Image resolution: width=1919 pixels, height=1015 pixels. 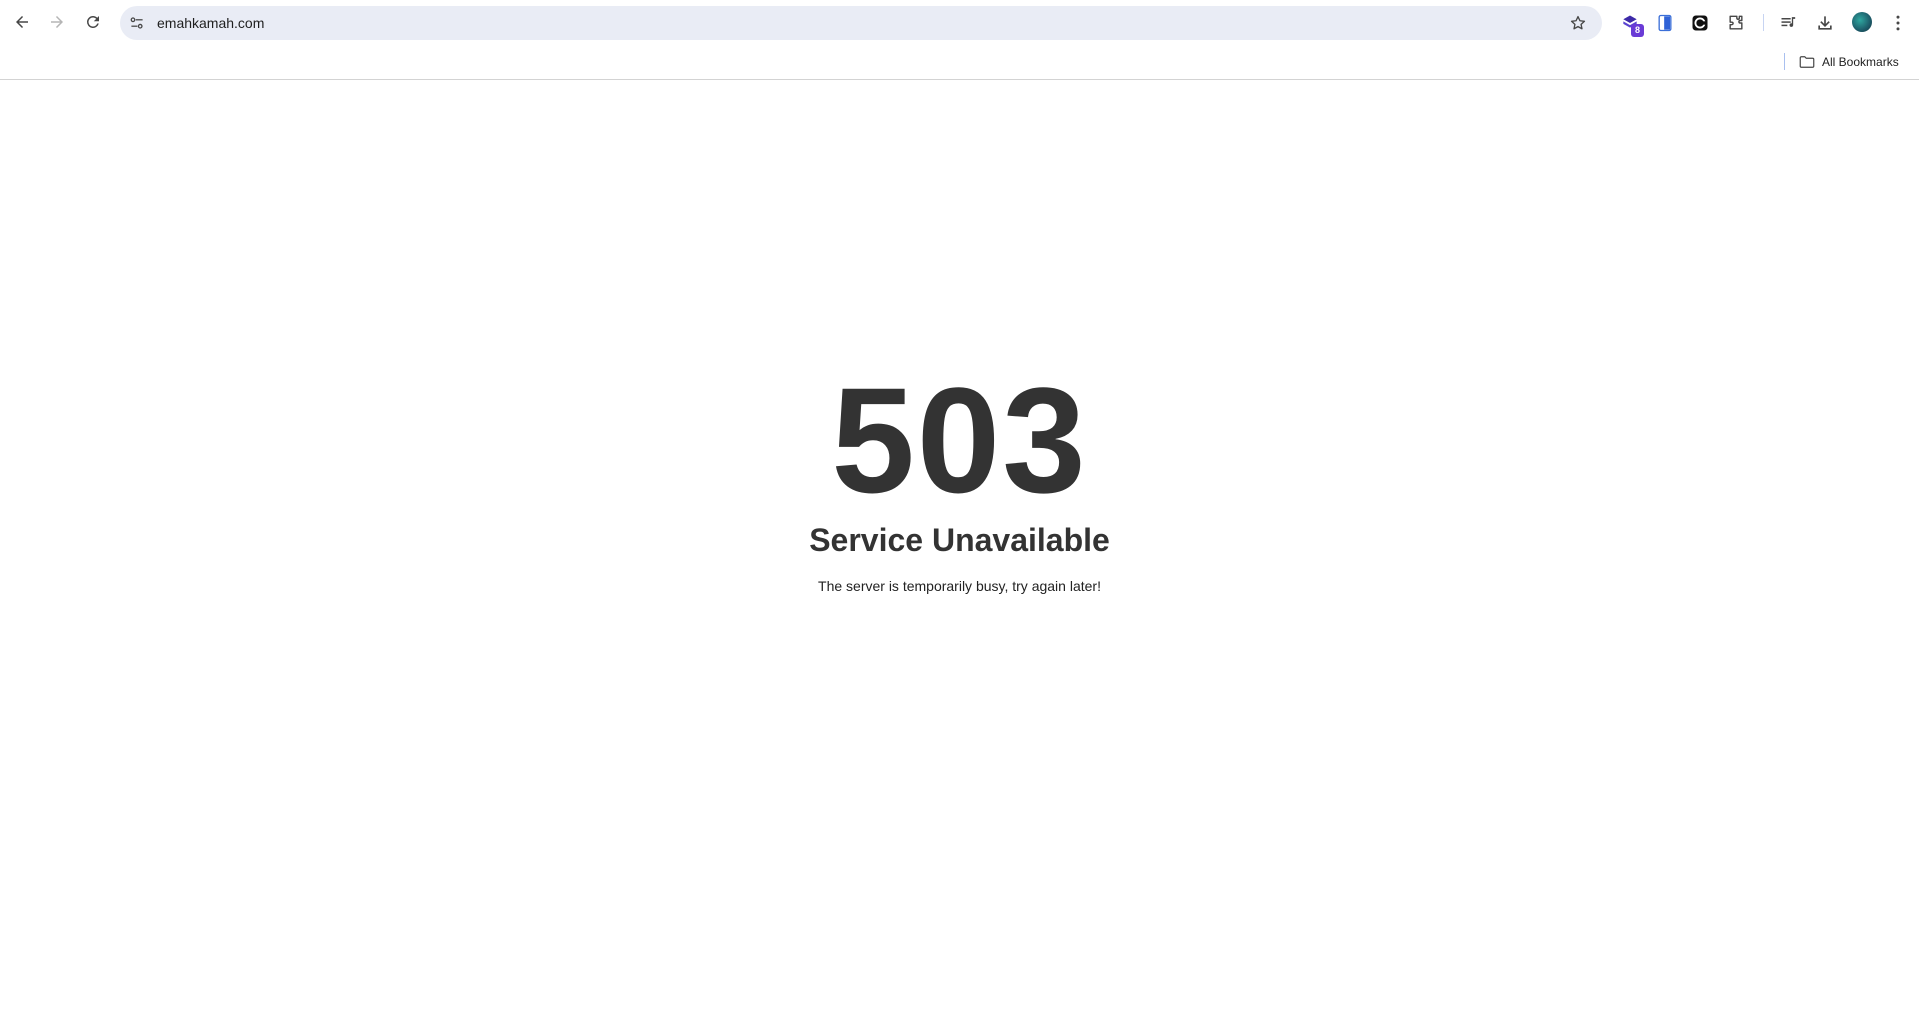 What do you see at coordinates (1763, 22) in the screenshot?
I see `toolbar-divider` at bounding box center [1763, 22].